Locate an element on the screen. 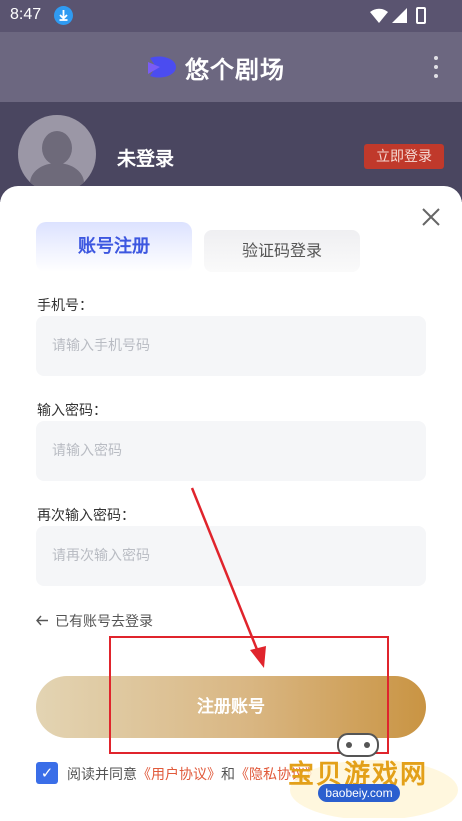 Image resolution: width=462 pixels, height=821 pixels. agreement-and: 和 is located at coordinates (228, 775).